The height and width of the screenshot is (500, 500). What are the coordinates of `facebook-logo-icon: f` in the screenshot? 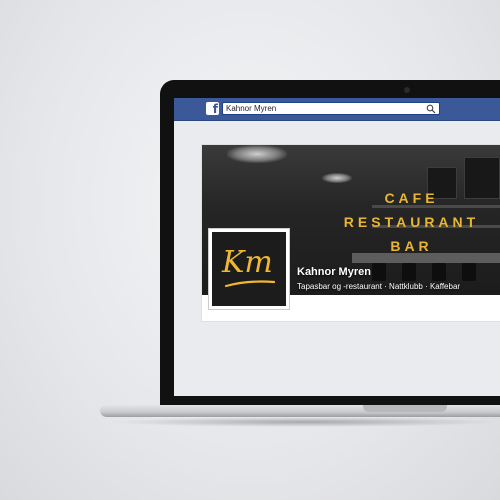 It's located at (212, 109).